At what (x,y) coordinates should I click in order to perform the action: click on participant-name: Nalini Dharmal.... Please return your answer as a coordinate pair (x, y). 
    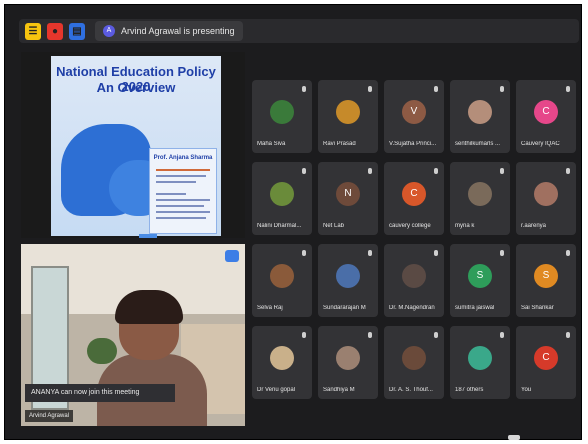
    Looking at the image, I should click on (279, 226).